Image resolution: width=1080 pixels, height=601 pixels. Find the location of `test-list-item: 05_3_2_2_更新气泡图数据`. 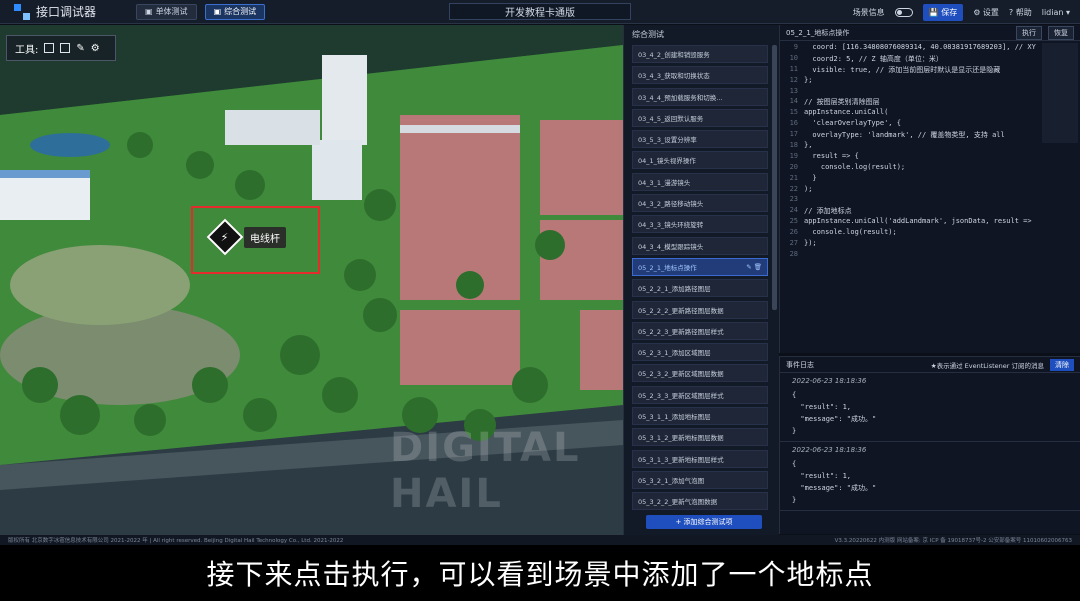

test-list-item: 05_3_2_2_更新气泡图数据 is located at coordinates (700, 501).